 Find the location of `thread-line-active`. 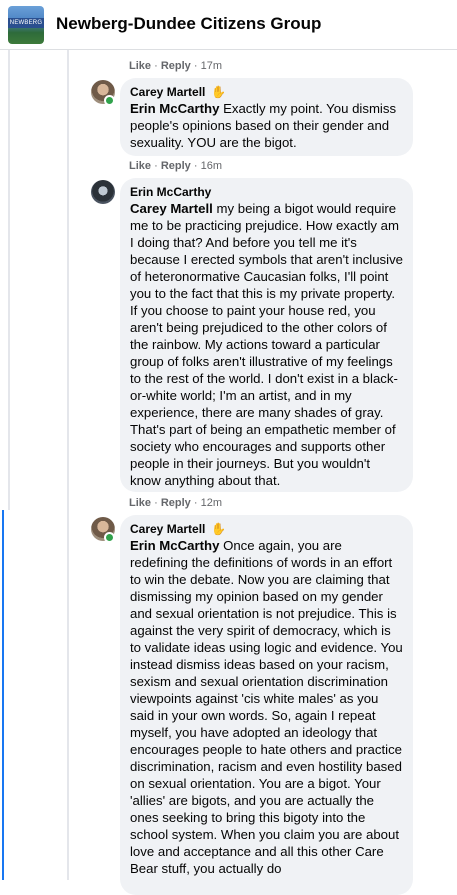

thread-line-active is located at coordinates (3, 695).